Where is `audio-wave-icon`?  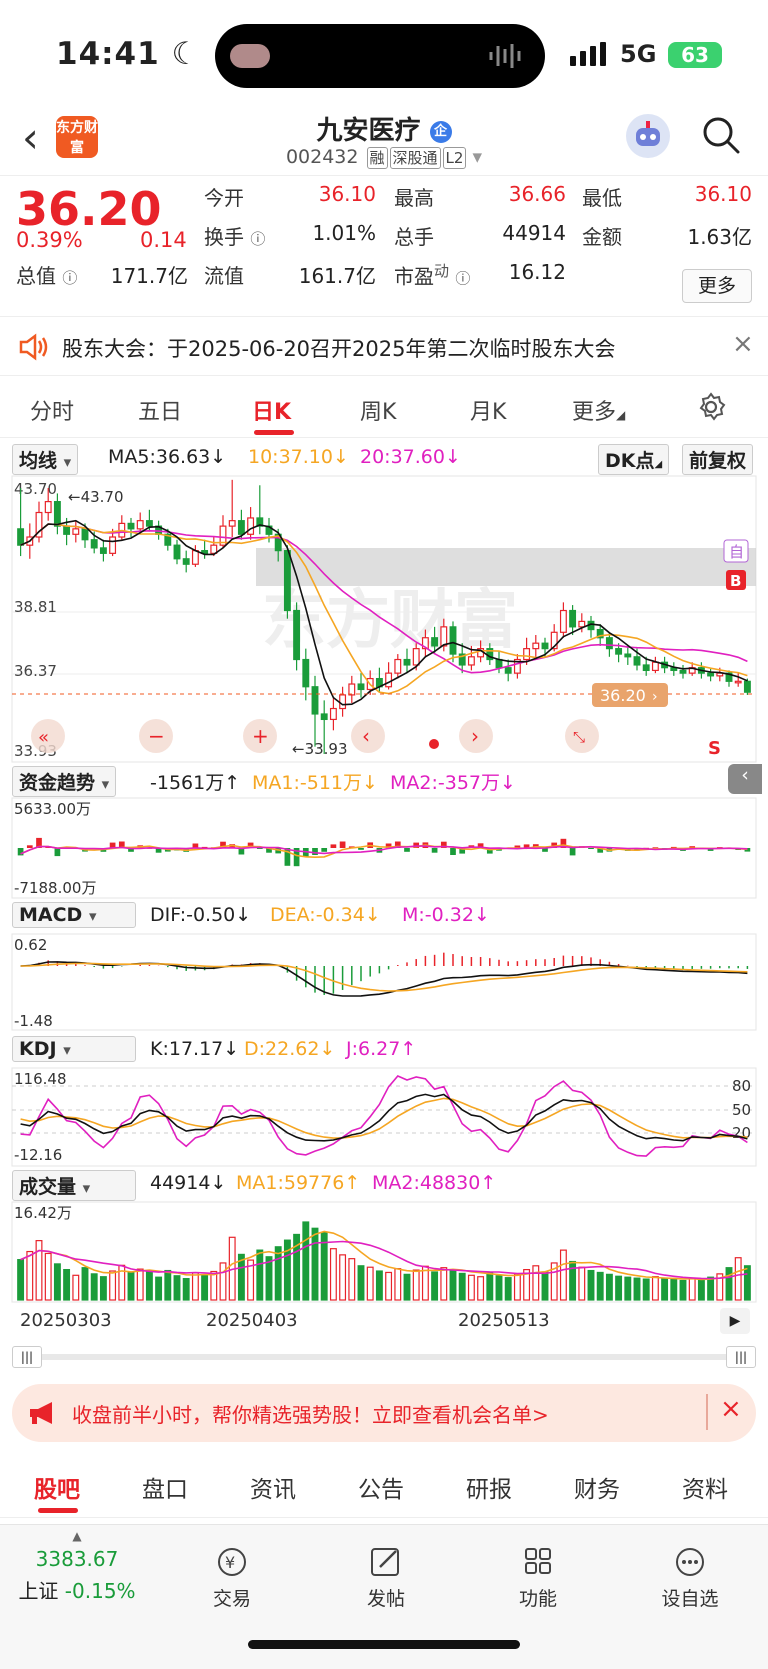
audio-wave-icon is located at coordinates (505, 56).